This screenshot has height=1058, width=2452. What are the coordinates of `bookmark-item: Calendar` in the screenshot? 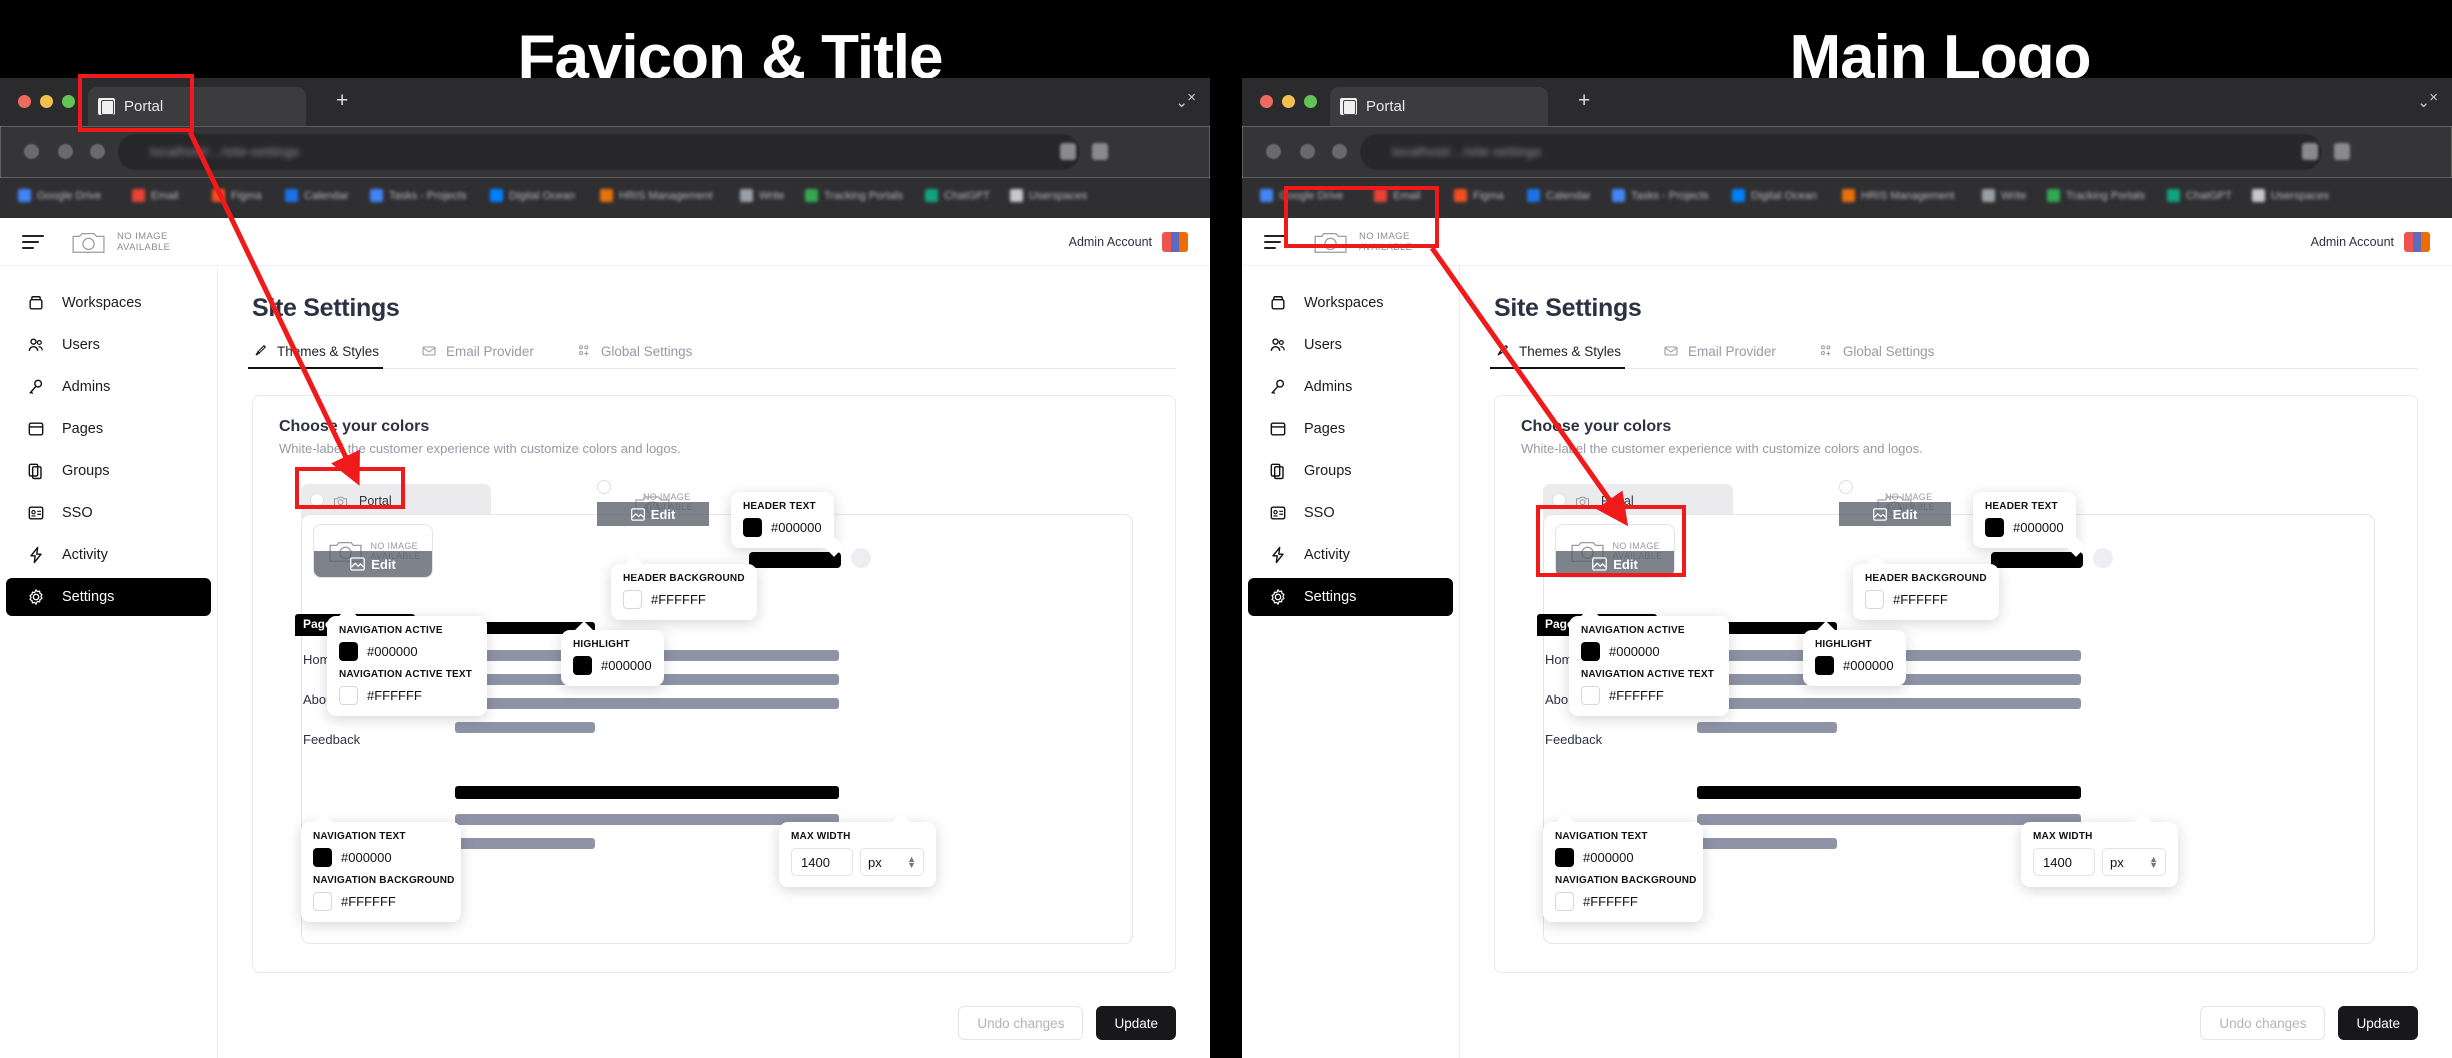 It's located at (1559, 195).